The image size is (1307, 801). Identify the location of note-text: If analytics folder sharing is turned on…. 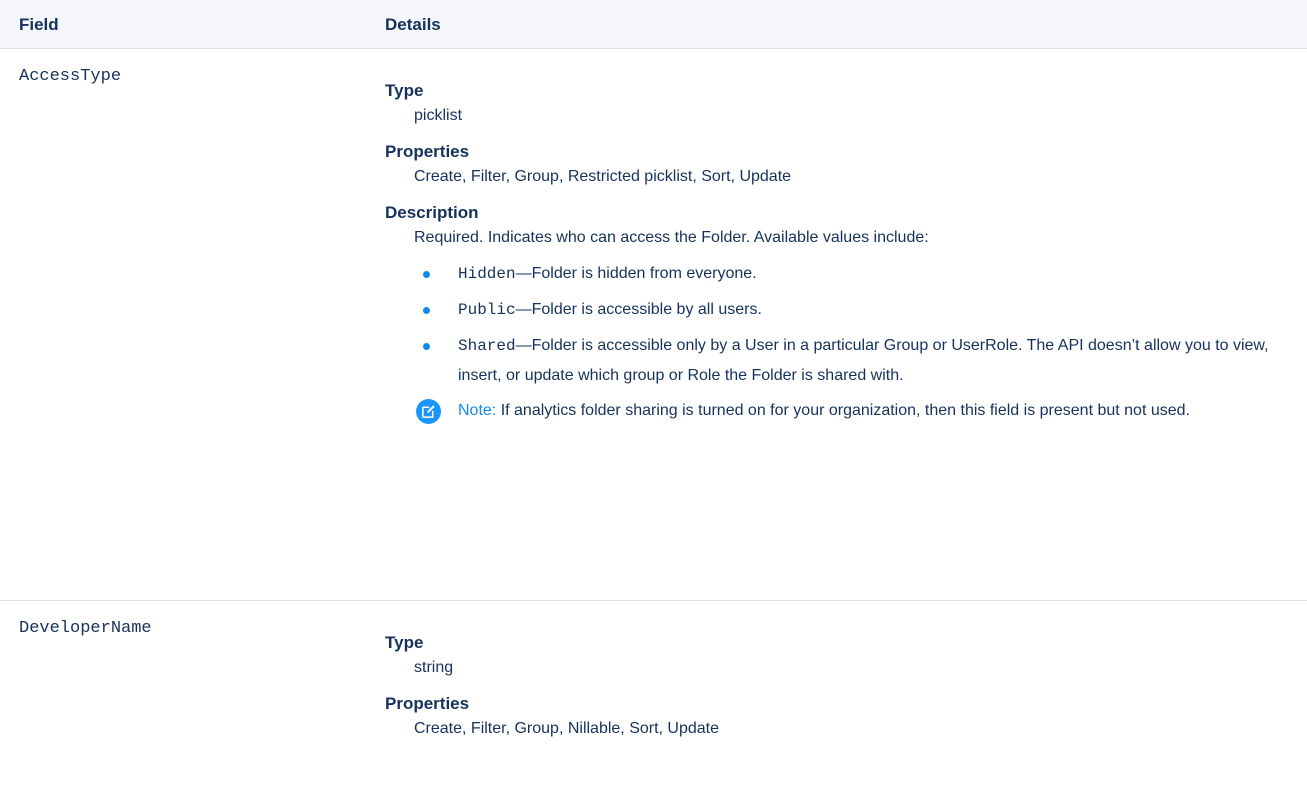
(843, 410).